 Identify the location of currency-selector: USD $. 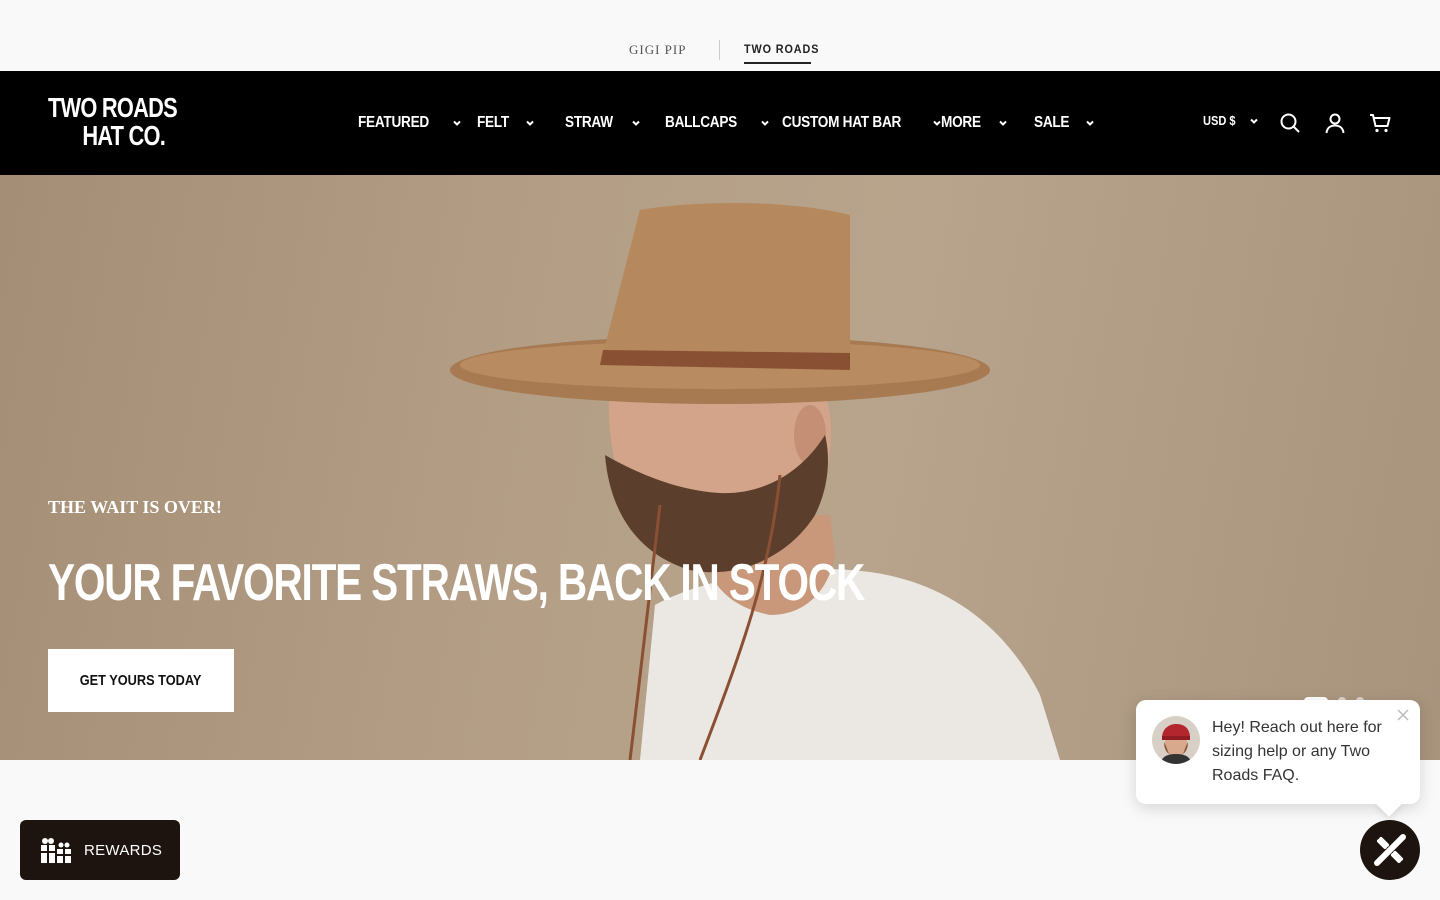
(1231, 120).